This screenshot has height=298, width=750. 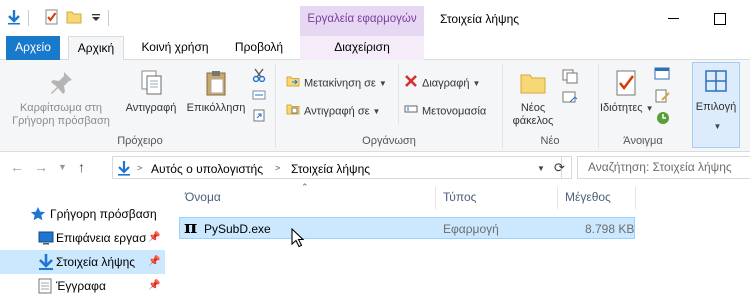 What do you see at coordinates (454, 111) in the screenshot?
I see `rename-label: Μετονομασία` at bounding box center [454, 111].